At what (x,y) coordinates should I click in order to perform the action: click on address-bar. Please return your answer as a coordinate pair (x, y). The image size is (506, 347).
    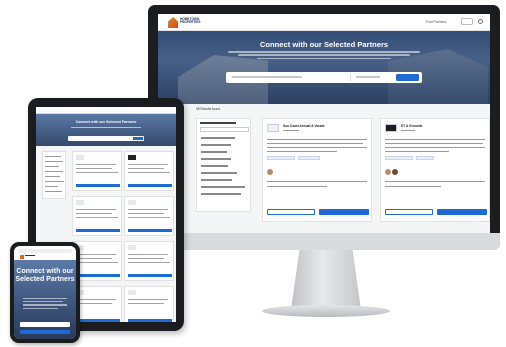
    Looking at the image, I should click on (45, 251).